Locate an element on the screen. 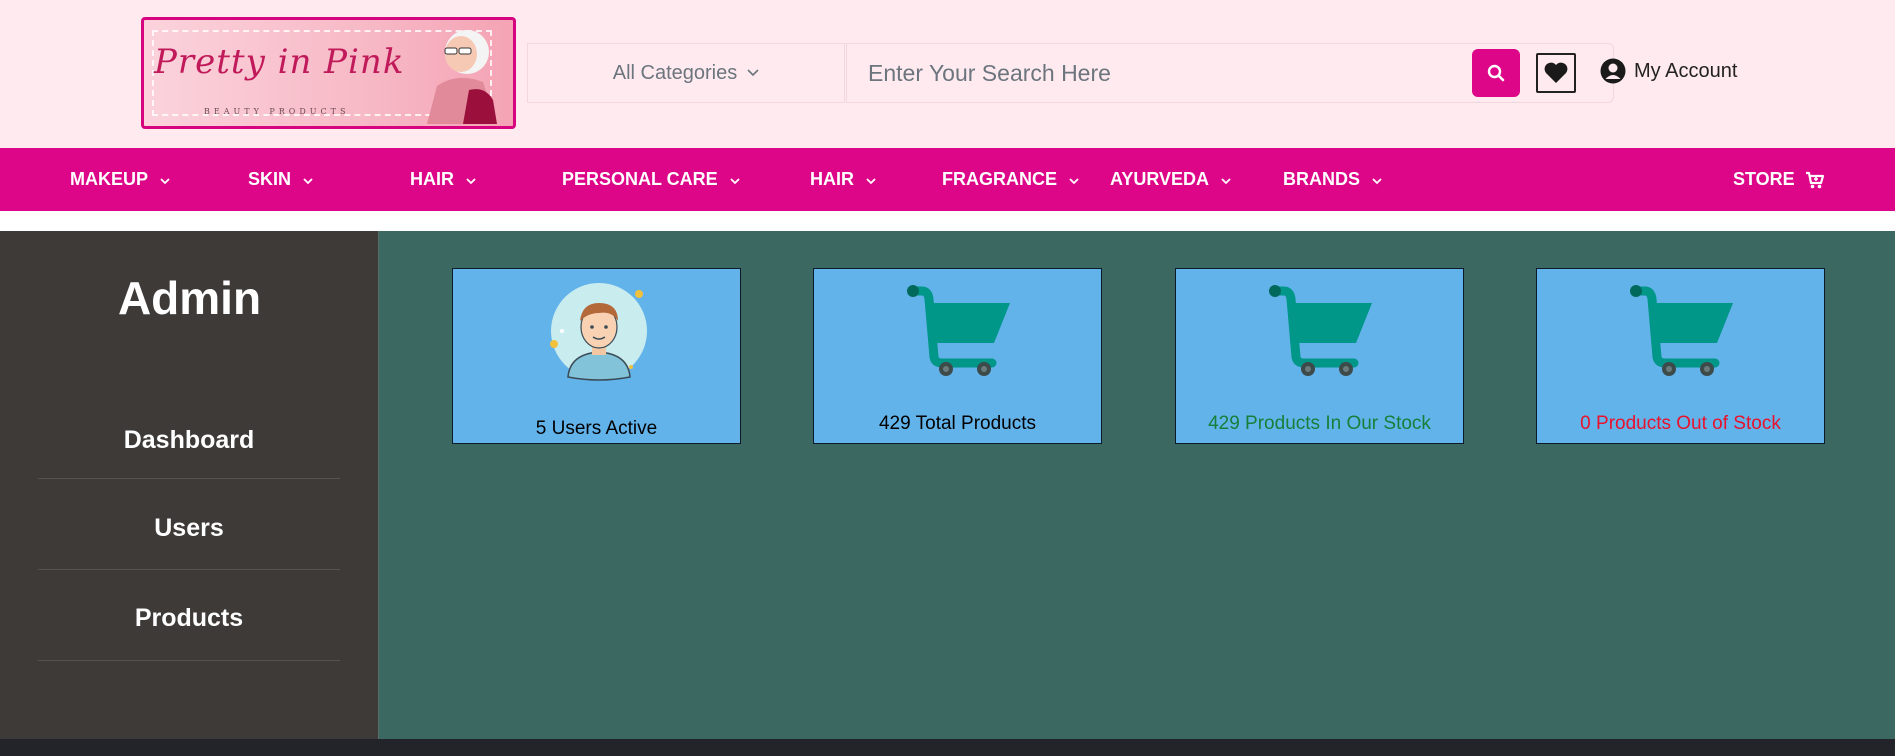  nav-store-link: STORE is located at coordinates (1779, 179).